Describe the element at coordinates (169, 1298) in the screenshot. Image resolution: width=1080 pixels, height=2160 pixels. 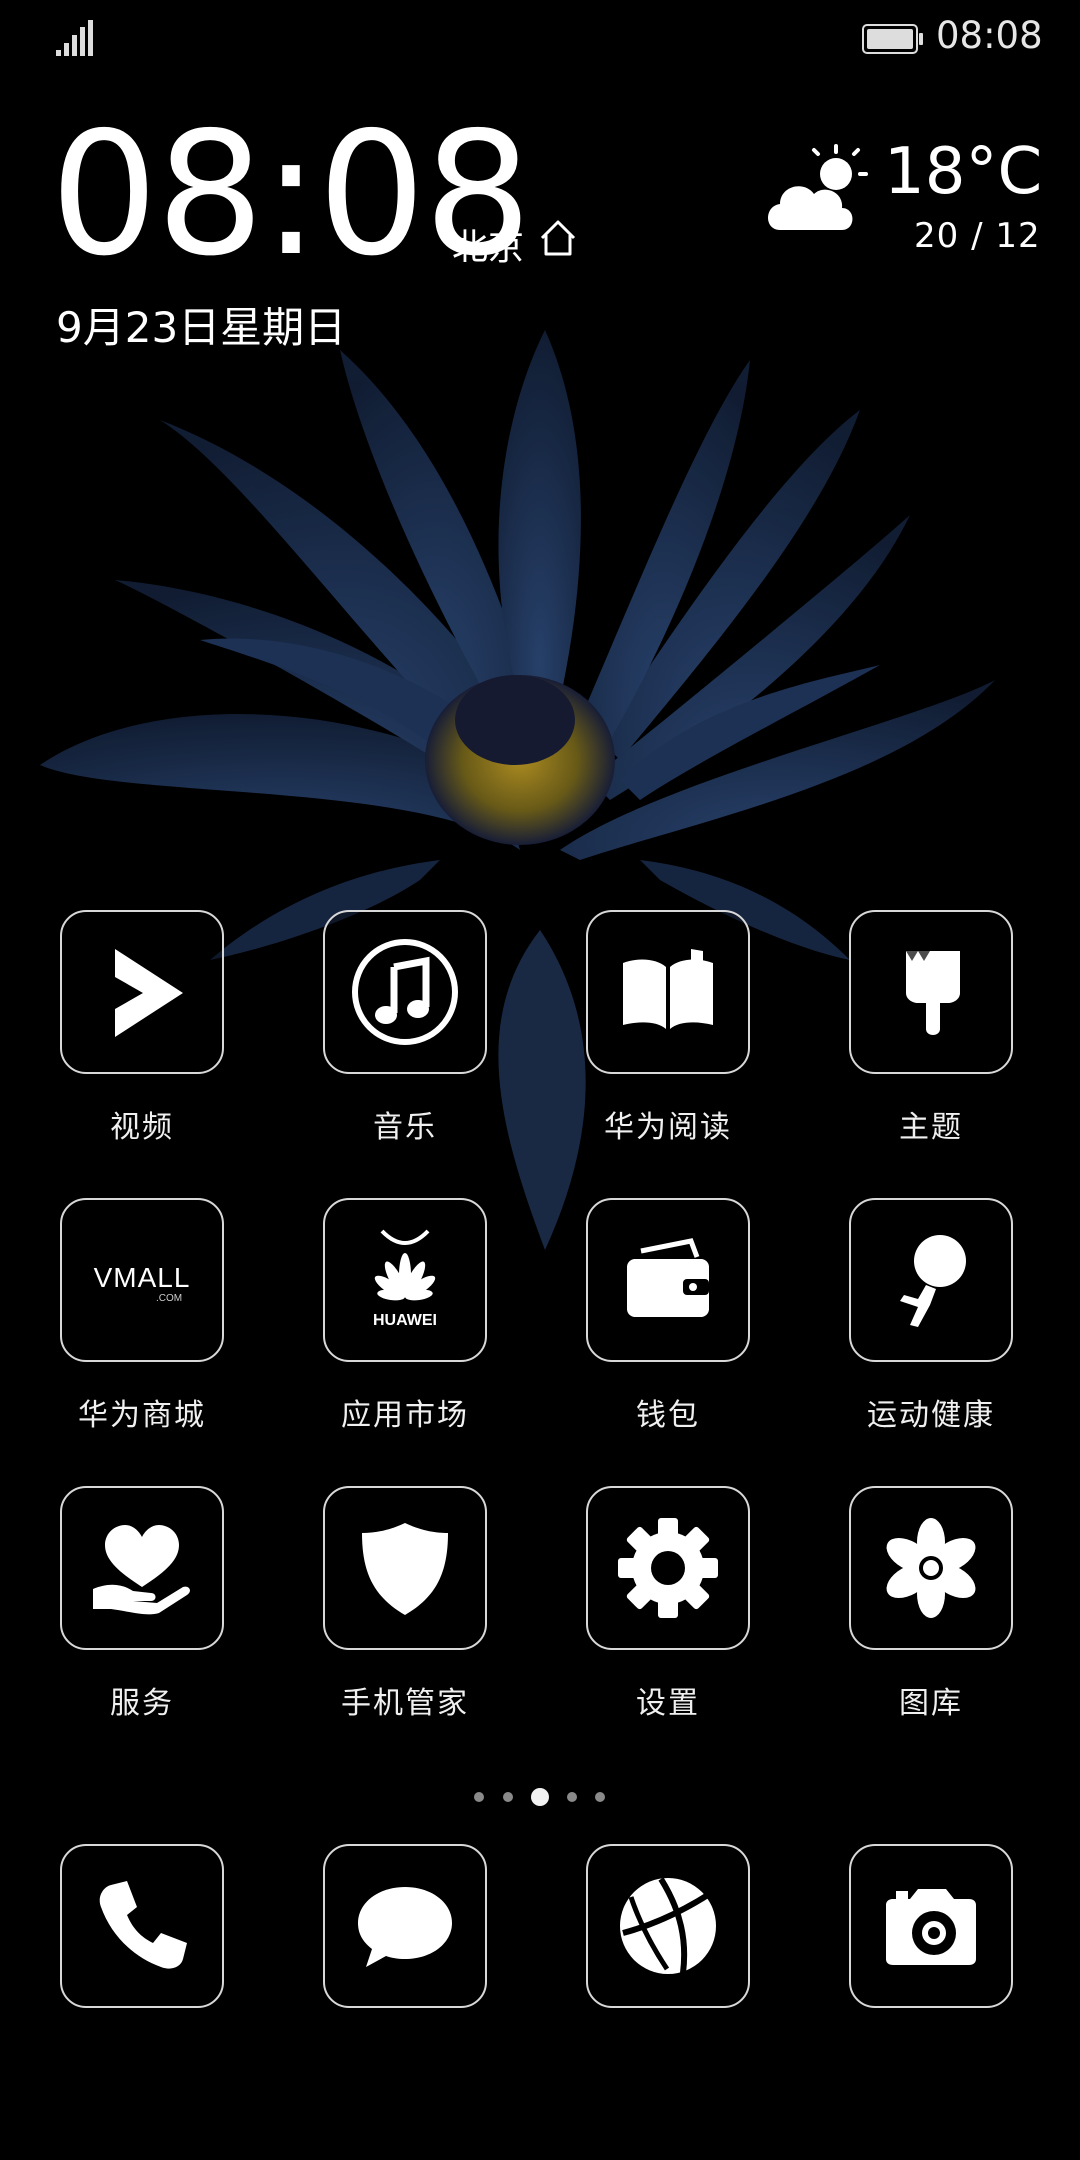
I see `svg-text: .COM` at that location.